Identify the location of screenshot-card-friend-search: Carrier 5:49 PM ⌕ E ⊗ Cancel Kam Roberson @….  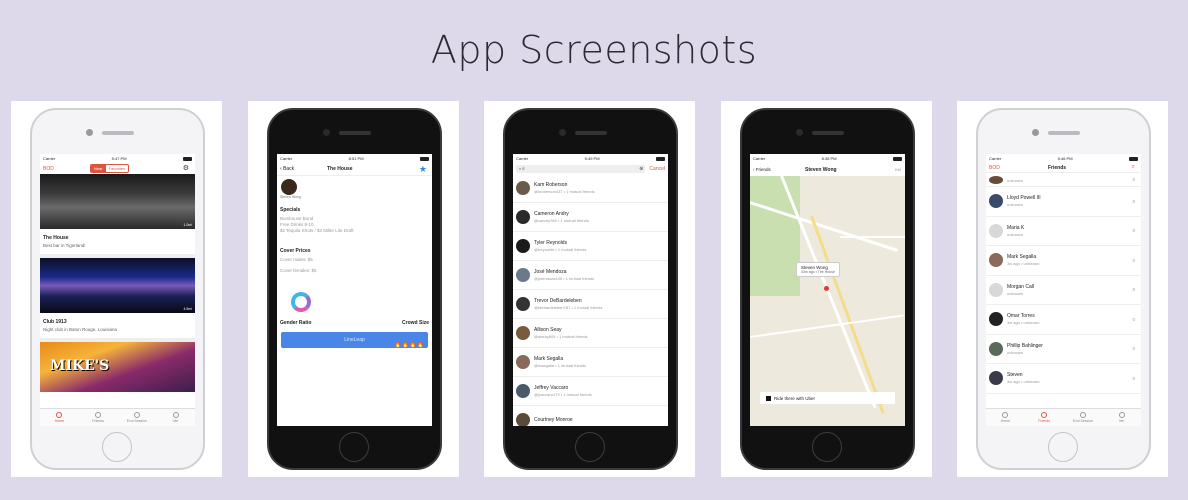
(589, 289).